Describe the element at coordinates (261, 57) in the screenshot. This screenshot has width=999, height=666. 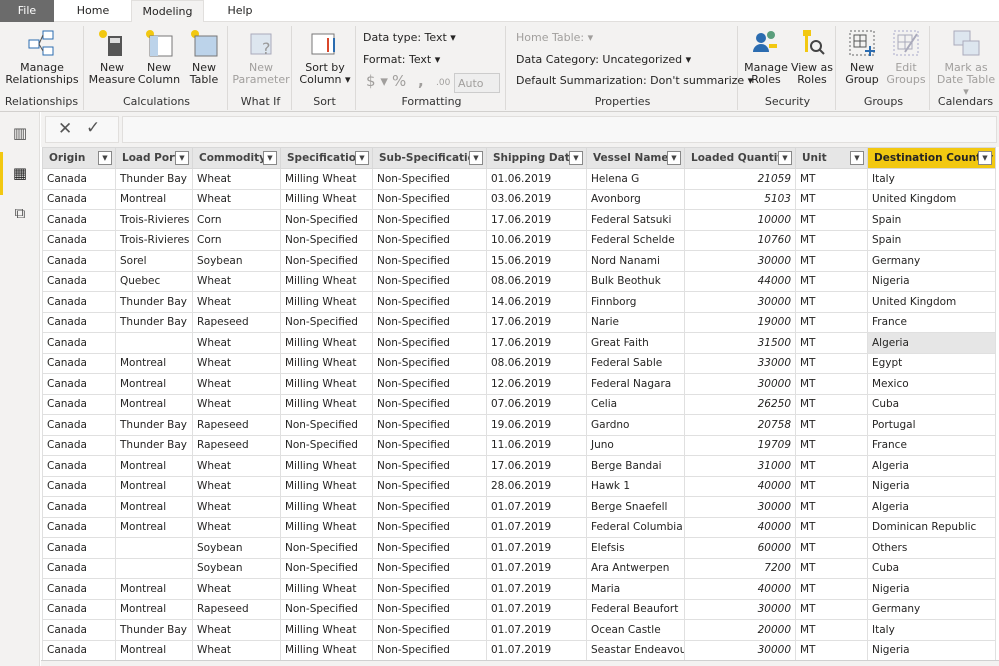
I see `new-parameter-button: ? New Parameter` at that location.